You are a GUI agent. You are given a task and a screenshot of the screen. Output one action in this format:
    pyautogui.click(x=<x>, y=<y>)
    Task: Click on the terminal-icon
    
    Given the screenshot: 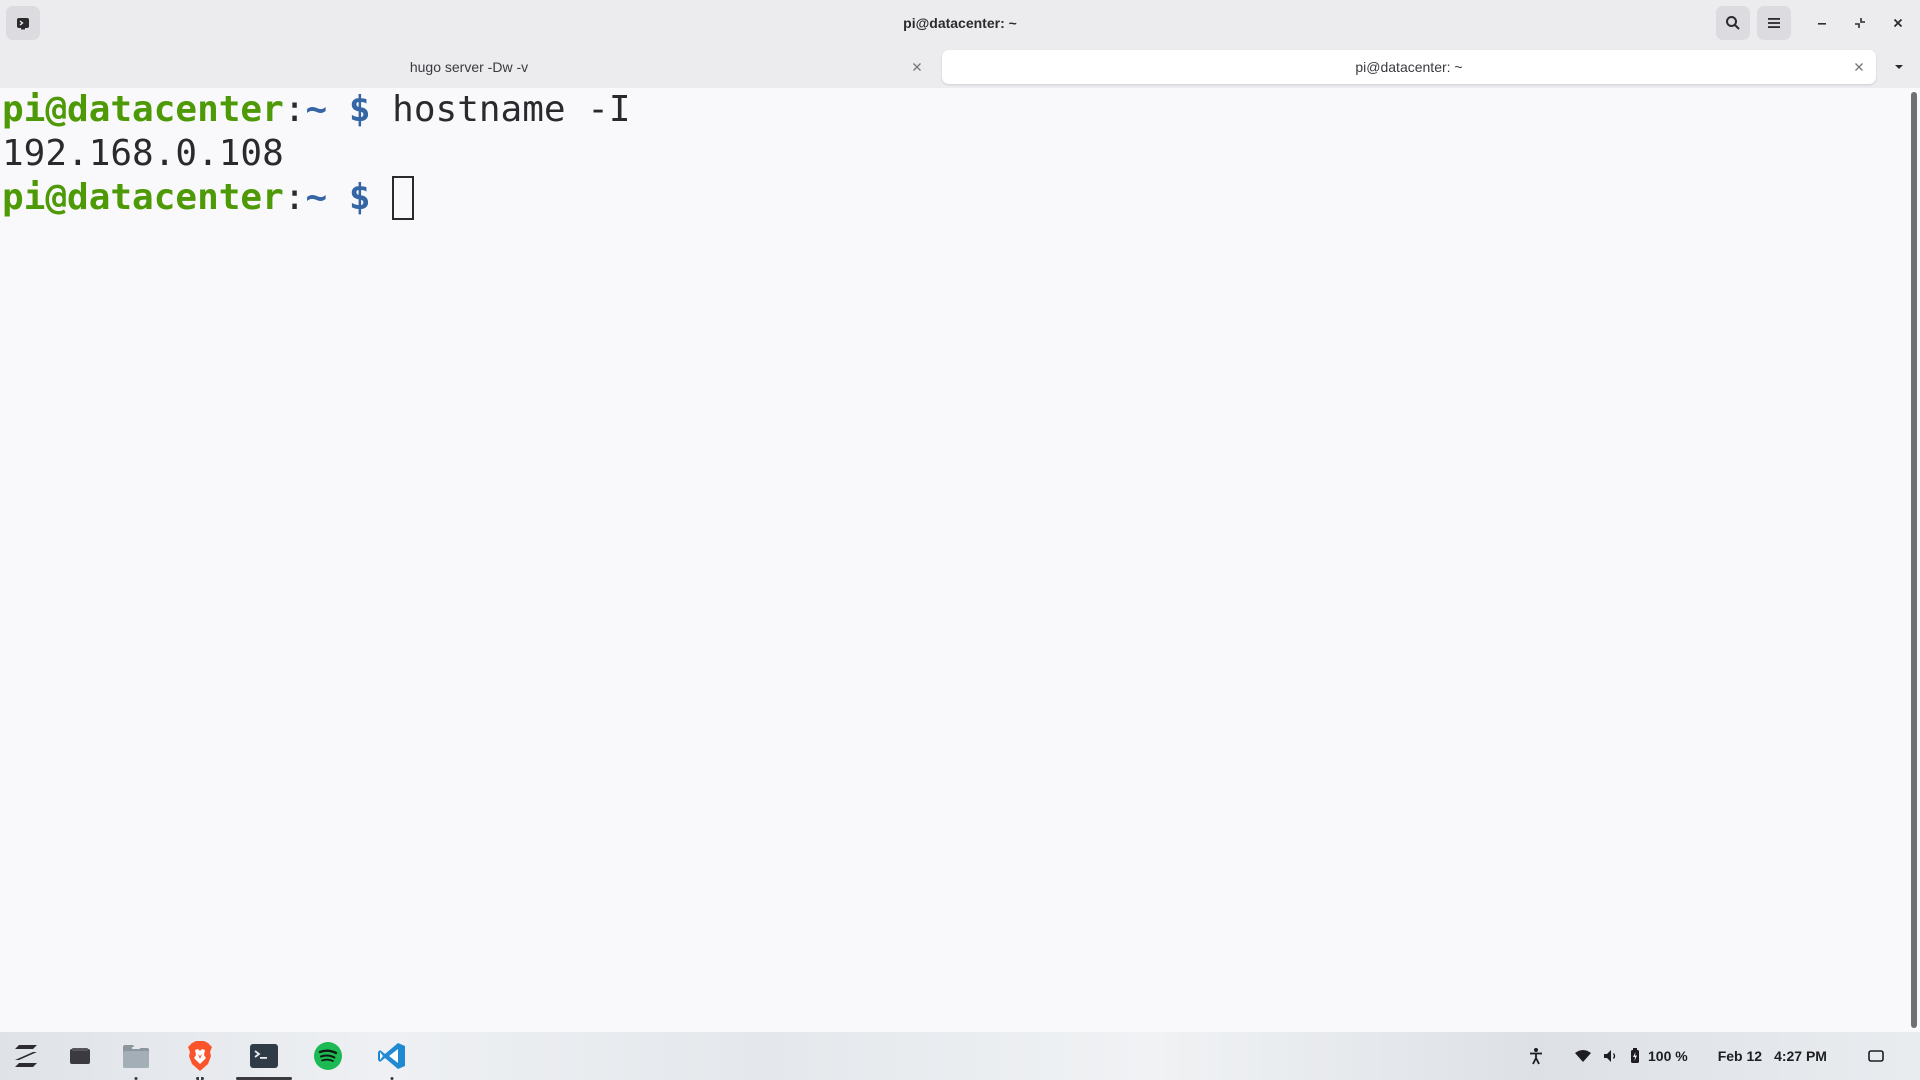 What is the action you would take?
    pyautogui.click(x=264, y=1056)
    